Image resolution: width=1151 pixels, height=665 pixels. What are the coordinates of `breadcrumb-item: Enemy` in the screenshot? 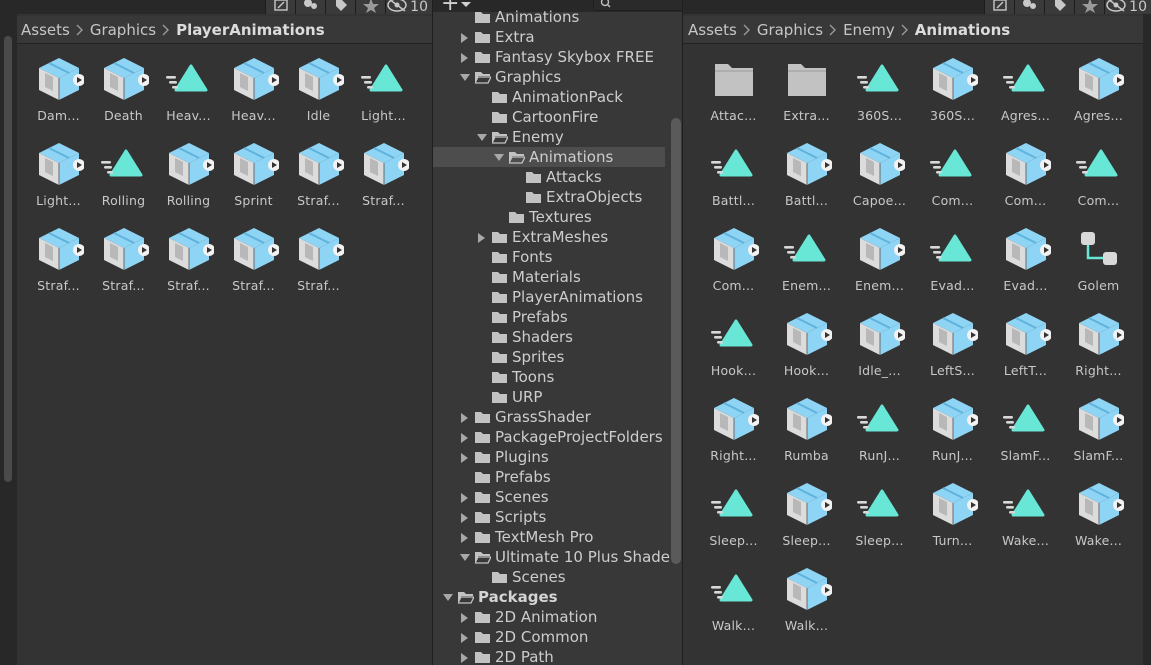 It's located at (869, 30).